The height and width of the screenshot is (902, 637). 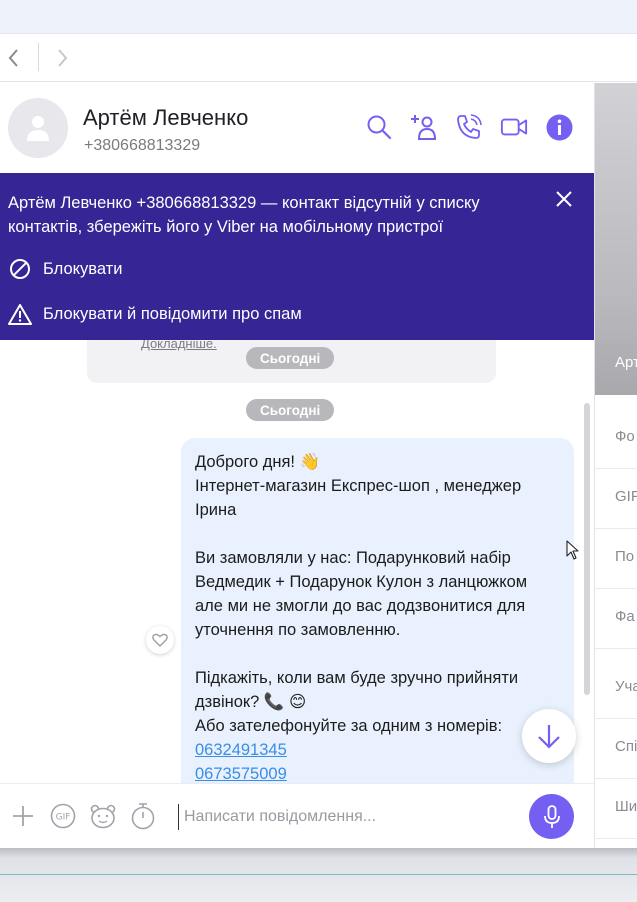 I want to click on close-icon, so click(x=564, y=199).